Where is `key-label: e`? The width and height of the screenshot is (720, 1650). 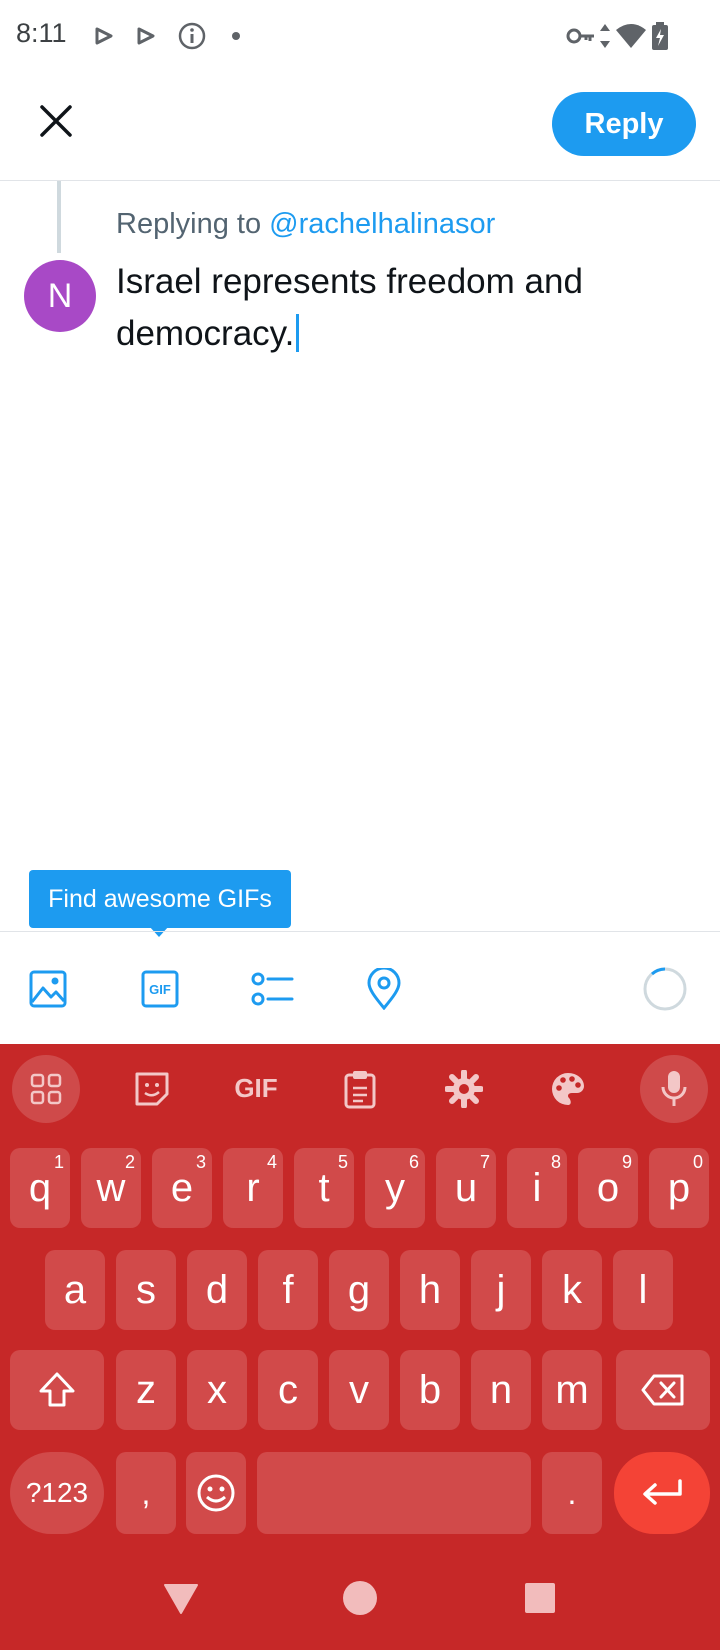 key-label: e is located at coordinates (182, 1187).